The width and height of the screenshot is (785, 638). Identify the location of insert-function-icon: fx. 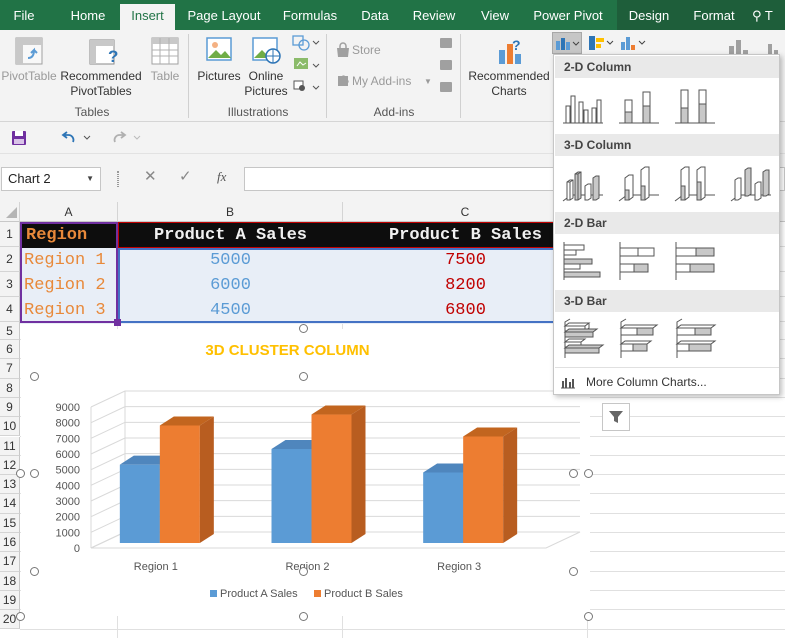
(221, 177).